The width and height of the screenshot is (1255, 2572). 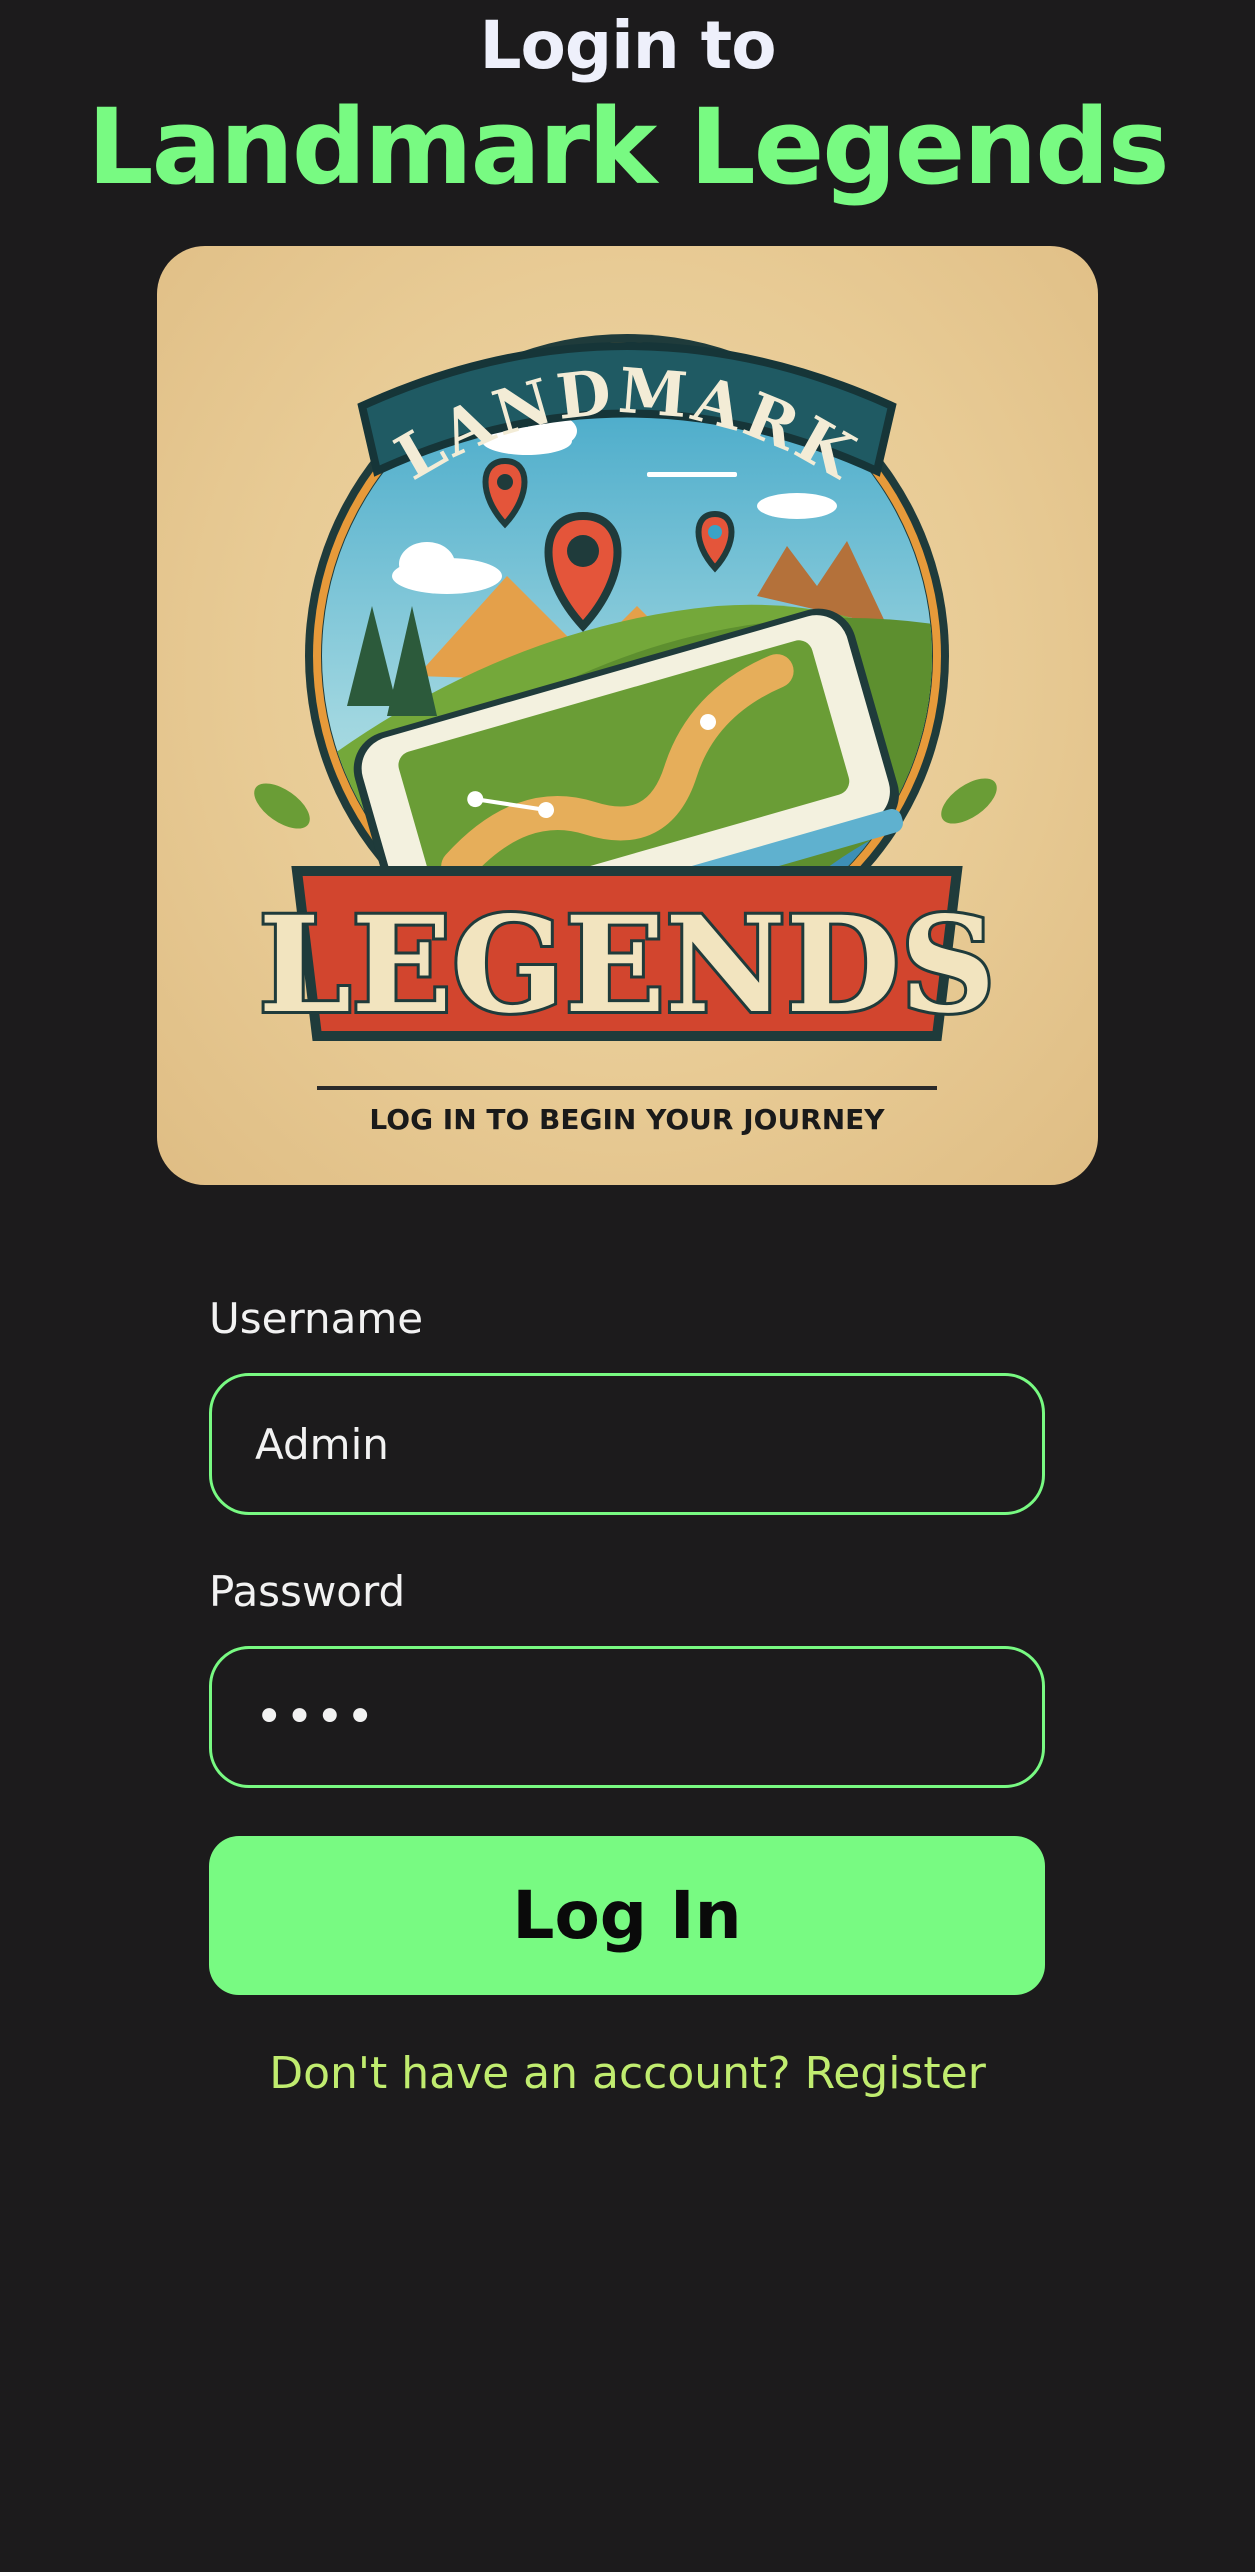 What do you see at coordinates (628, 147) in the screenshot?
I see `app-title: Landmark Legends` at bounding box center [628, 147].